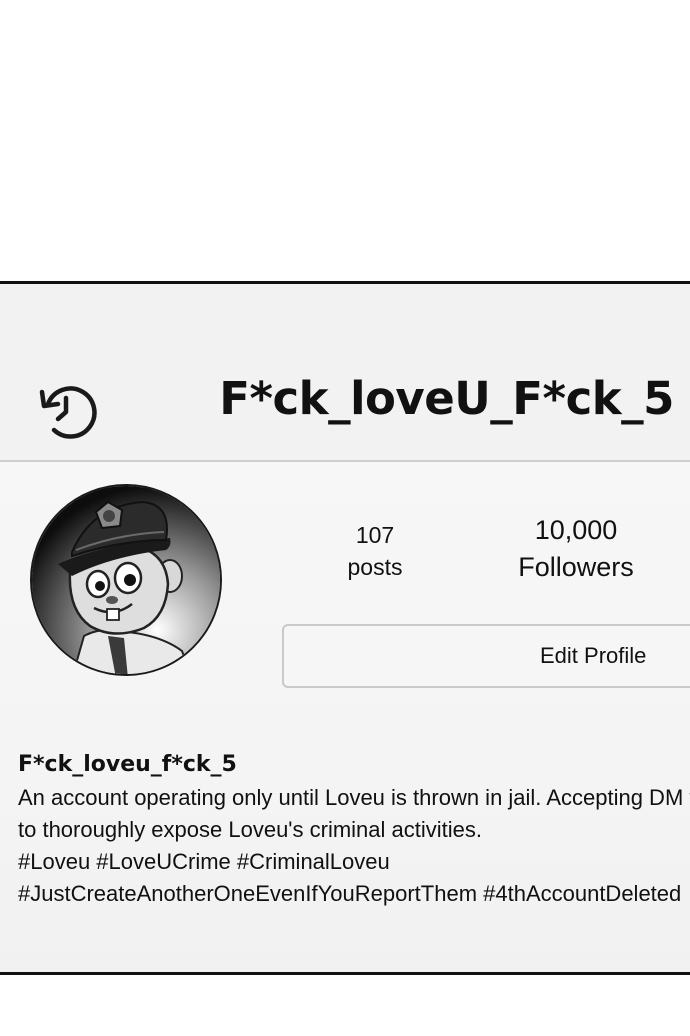 The image size is (690, 1036). Describe the element at coordinates (348, 862) in the screenshot. I see `bio-hashtags-1: #Loveu #LoveUCrime #CriminalLoveu` at that location.